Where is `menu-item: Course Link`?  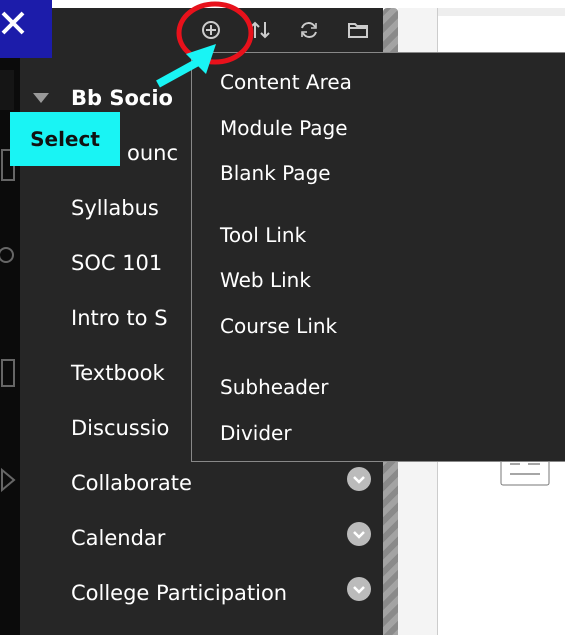
menu-item: Course Link is located at coordinates (279, 333).